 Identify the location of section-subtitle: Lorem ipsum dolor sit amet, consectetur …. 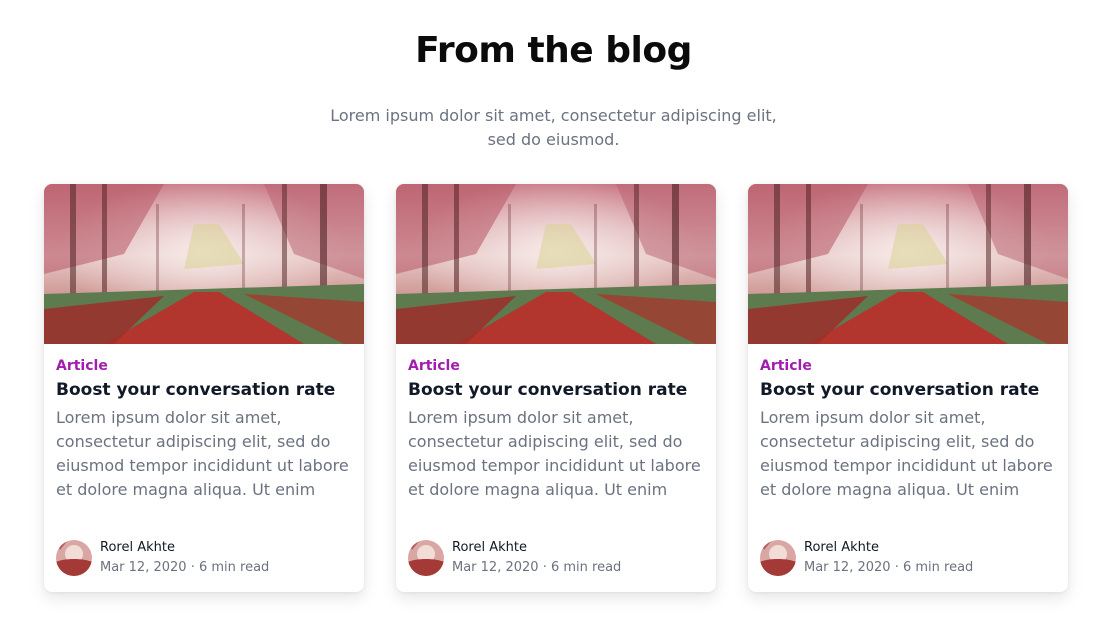
(553, 128).